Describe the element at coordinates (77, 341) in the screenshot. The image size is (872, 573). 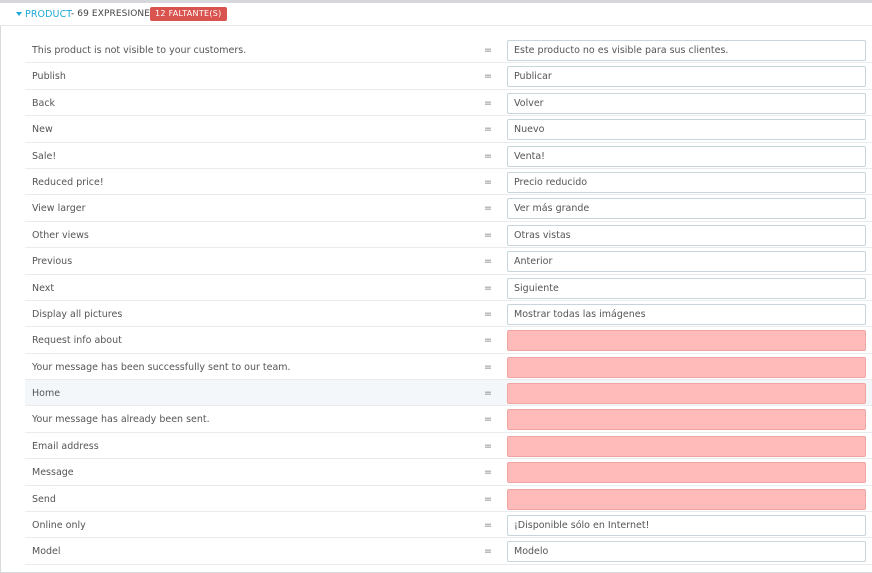
I see `source-text: Request info about` at that location.